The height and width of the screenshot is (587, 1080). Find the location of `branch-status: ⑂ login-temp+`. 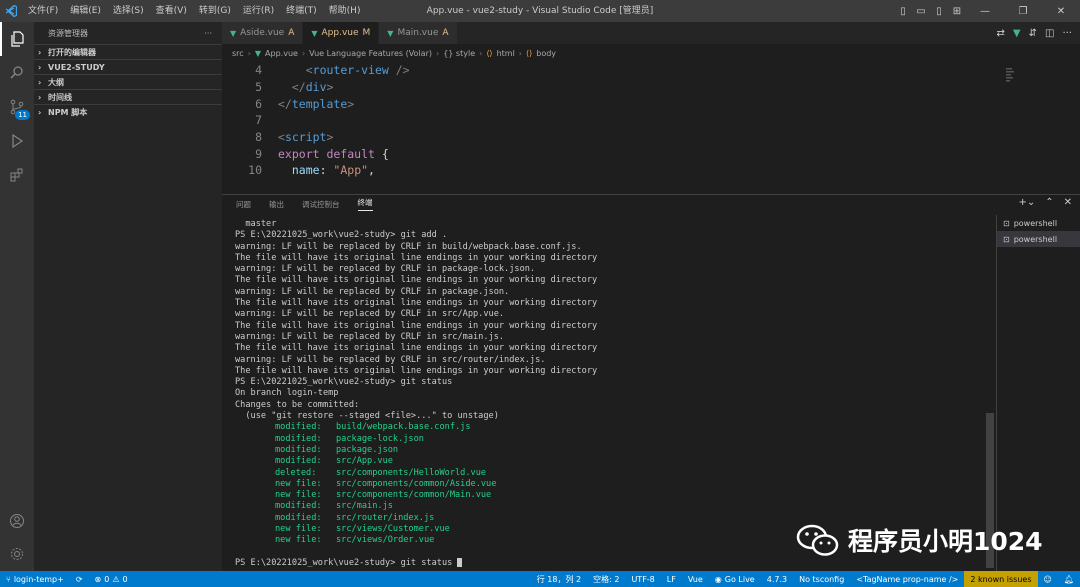

branch-status: ⑂ login-temp+ is located at coordinates (35, 579).